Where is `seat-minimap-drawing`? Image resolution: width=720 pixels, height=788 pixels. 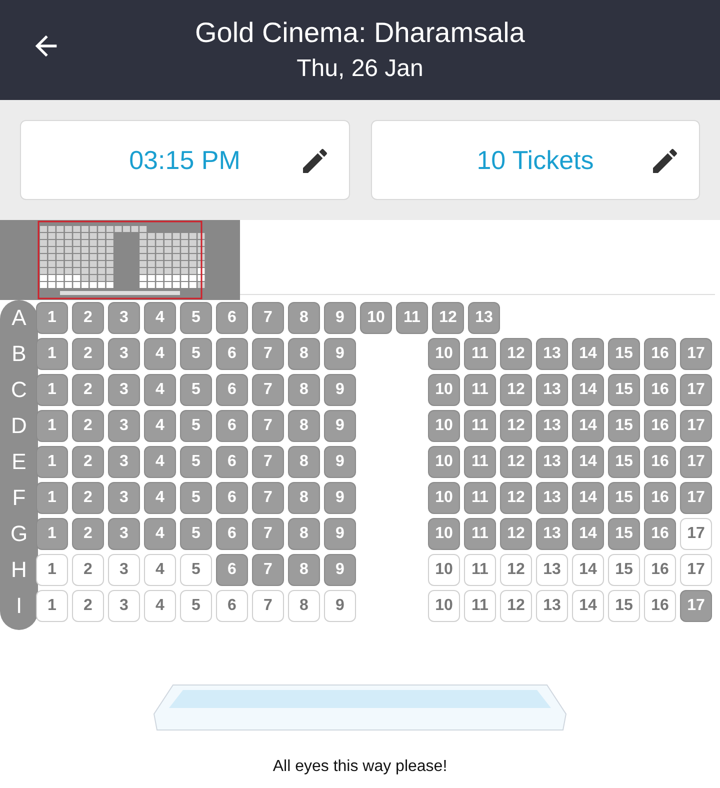 seat-minimap-drawing is located at coordinates (120, 260).